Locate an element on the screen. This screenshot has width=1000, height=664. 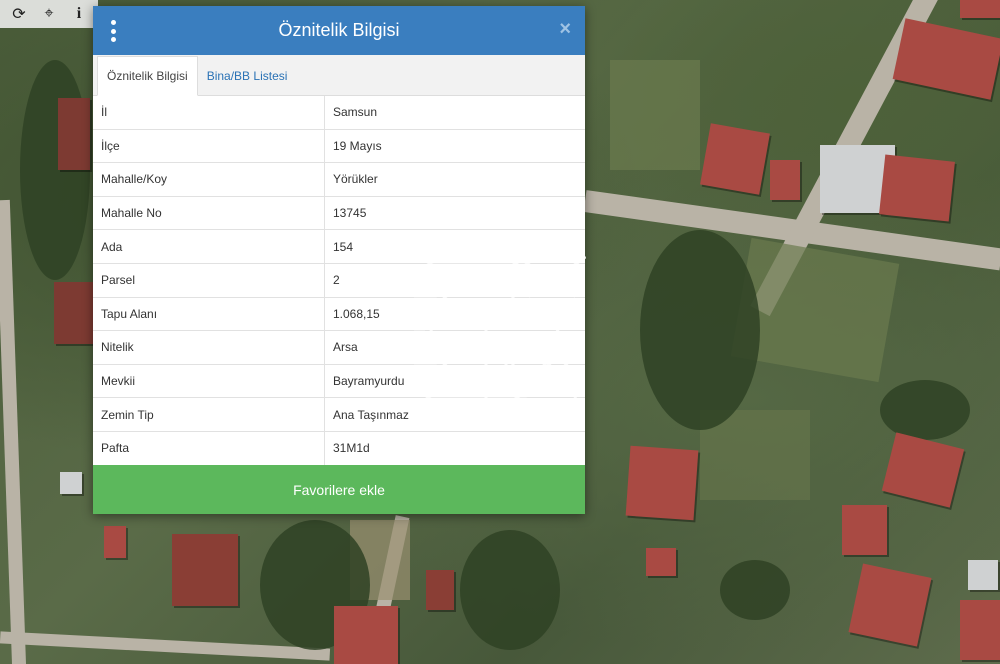
attribute-key: İlçe is located at coordinates (209, 146).